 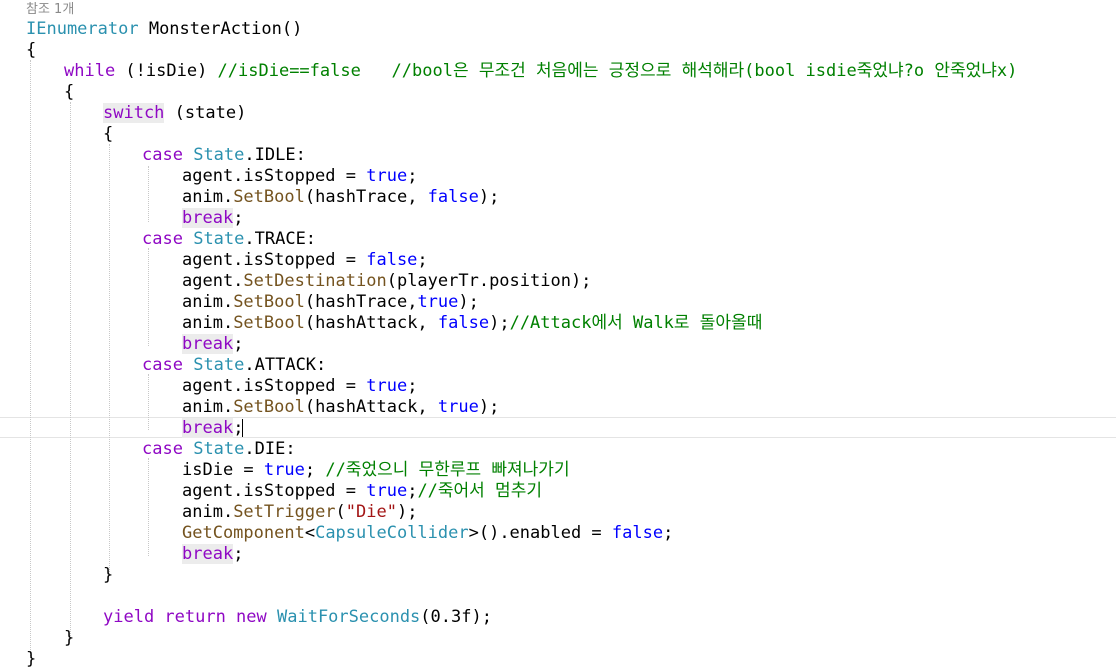 I want to click on comment: //Attack에서 Walk로 돌아올때, so click(x=636, y=323).